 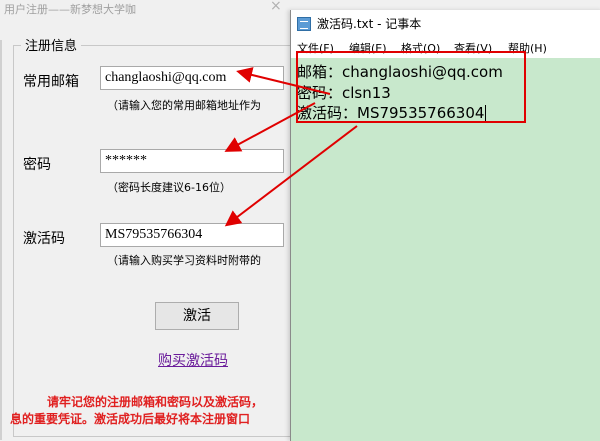 What do you see at coordinates (192, 78) in the screenshot?
I see `email-field: changlaoshi@qq.com` at bounding box center [192, 78].